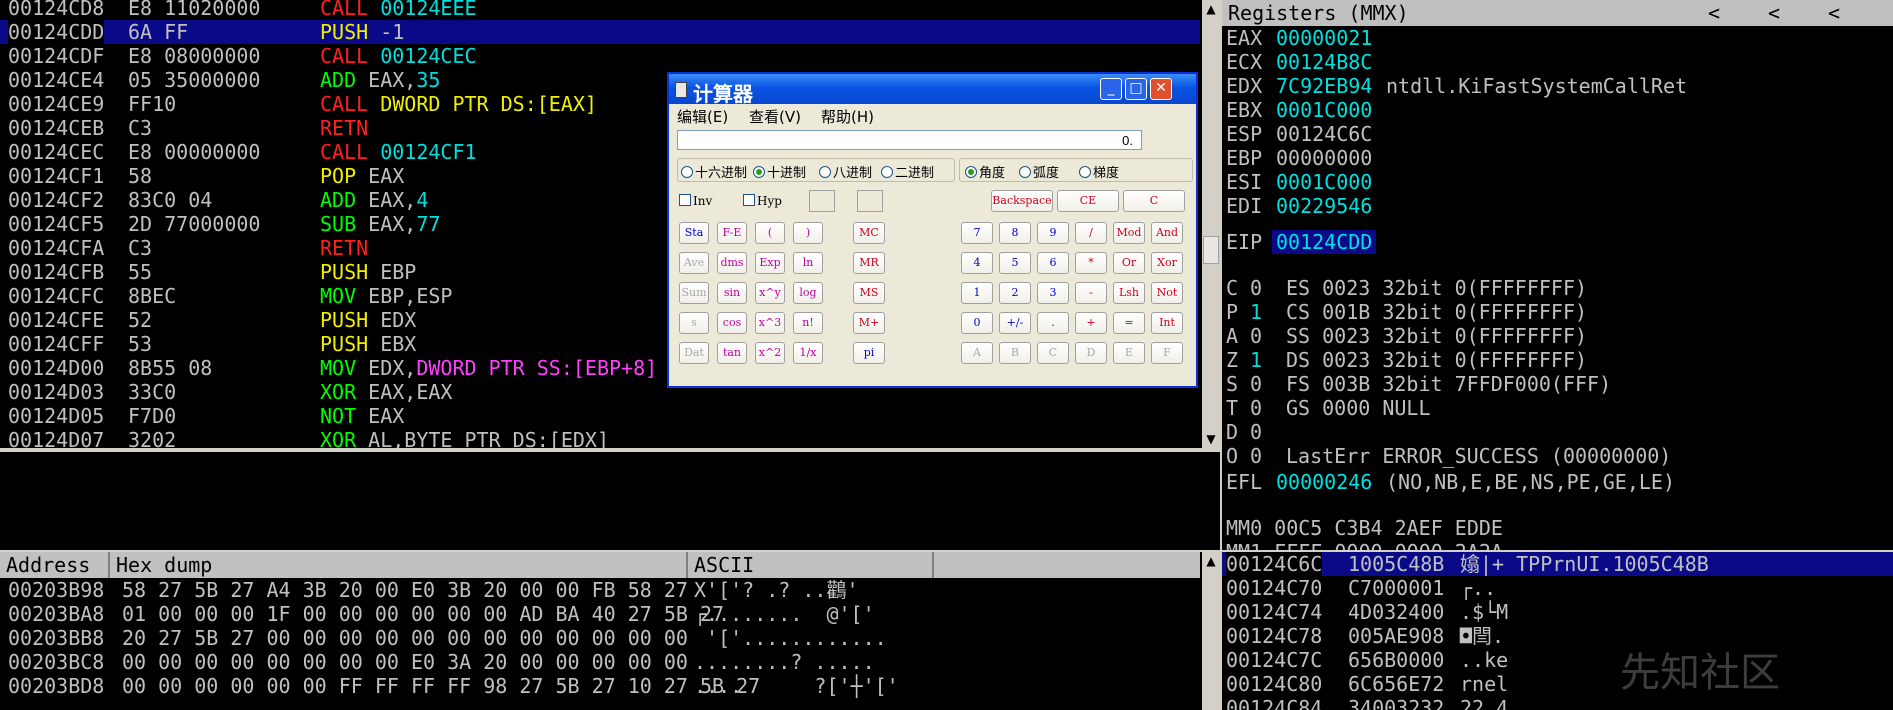 The width and height of the screenshot is (1893, 710). Describe the element at coordinates (1091, 263) in the screenshot. I see `calc-key-button: *` at that location.